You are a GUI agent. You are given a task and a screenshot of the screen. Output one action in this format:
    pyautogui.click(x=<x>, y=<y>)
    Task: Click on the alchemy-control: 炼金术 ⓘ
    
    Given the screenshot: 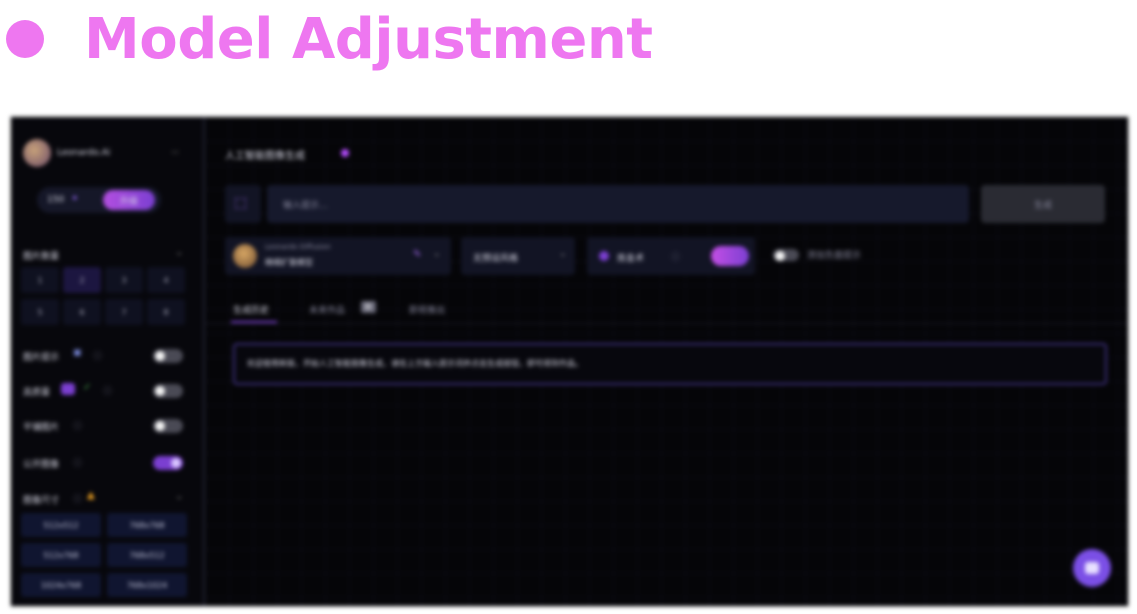 What is the action you would take?
    pyautogui.click(x=671, y=256)
    